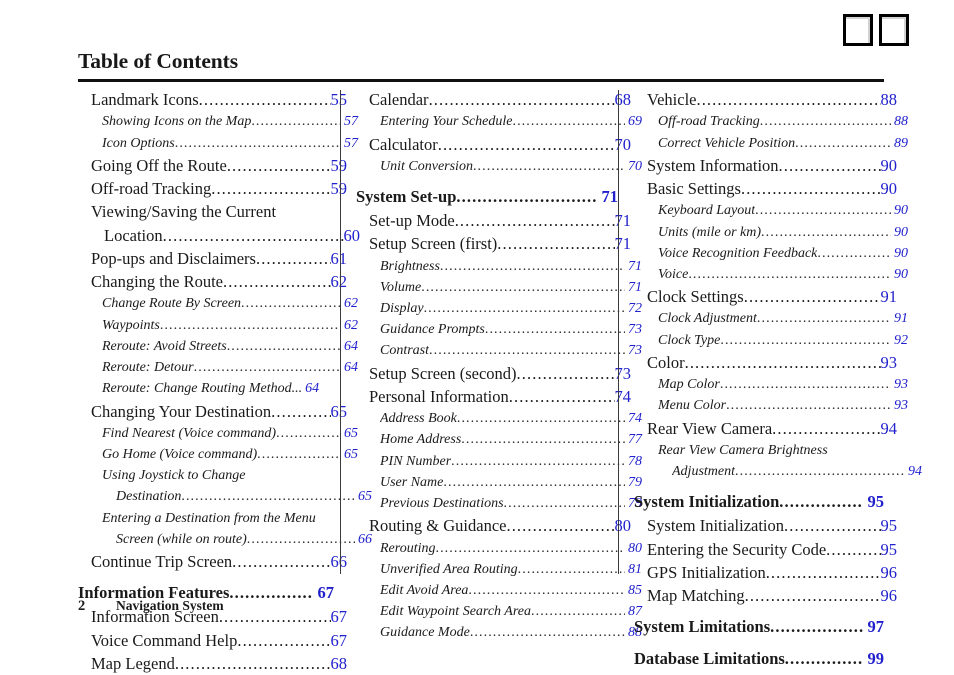 The image size is (954, 675). Describe the element at coordinates (412, 482) in the screenshot. I see `toc-entry-label: User Name` at that location.